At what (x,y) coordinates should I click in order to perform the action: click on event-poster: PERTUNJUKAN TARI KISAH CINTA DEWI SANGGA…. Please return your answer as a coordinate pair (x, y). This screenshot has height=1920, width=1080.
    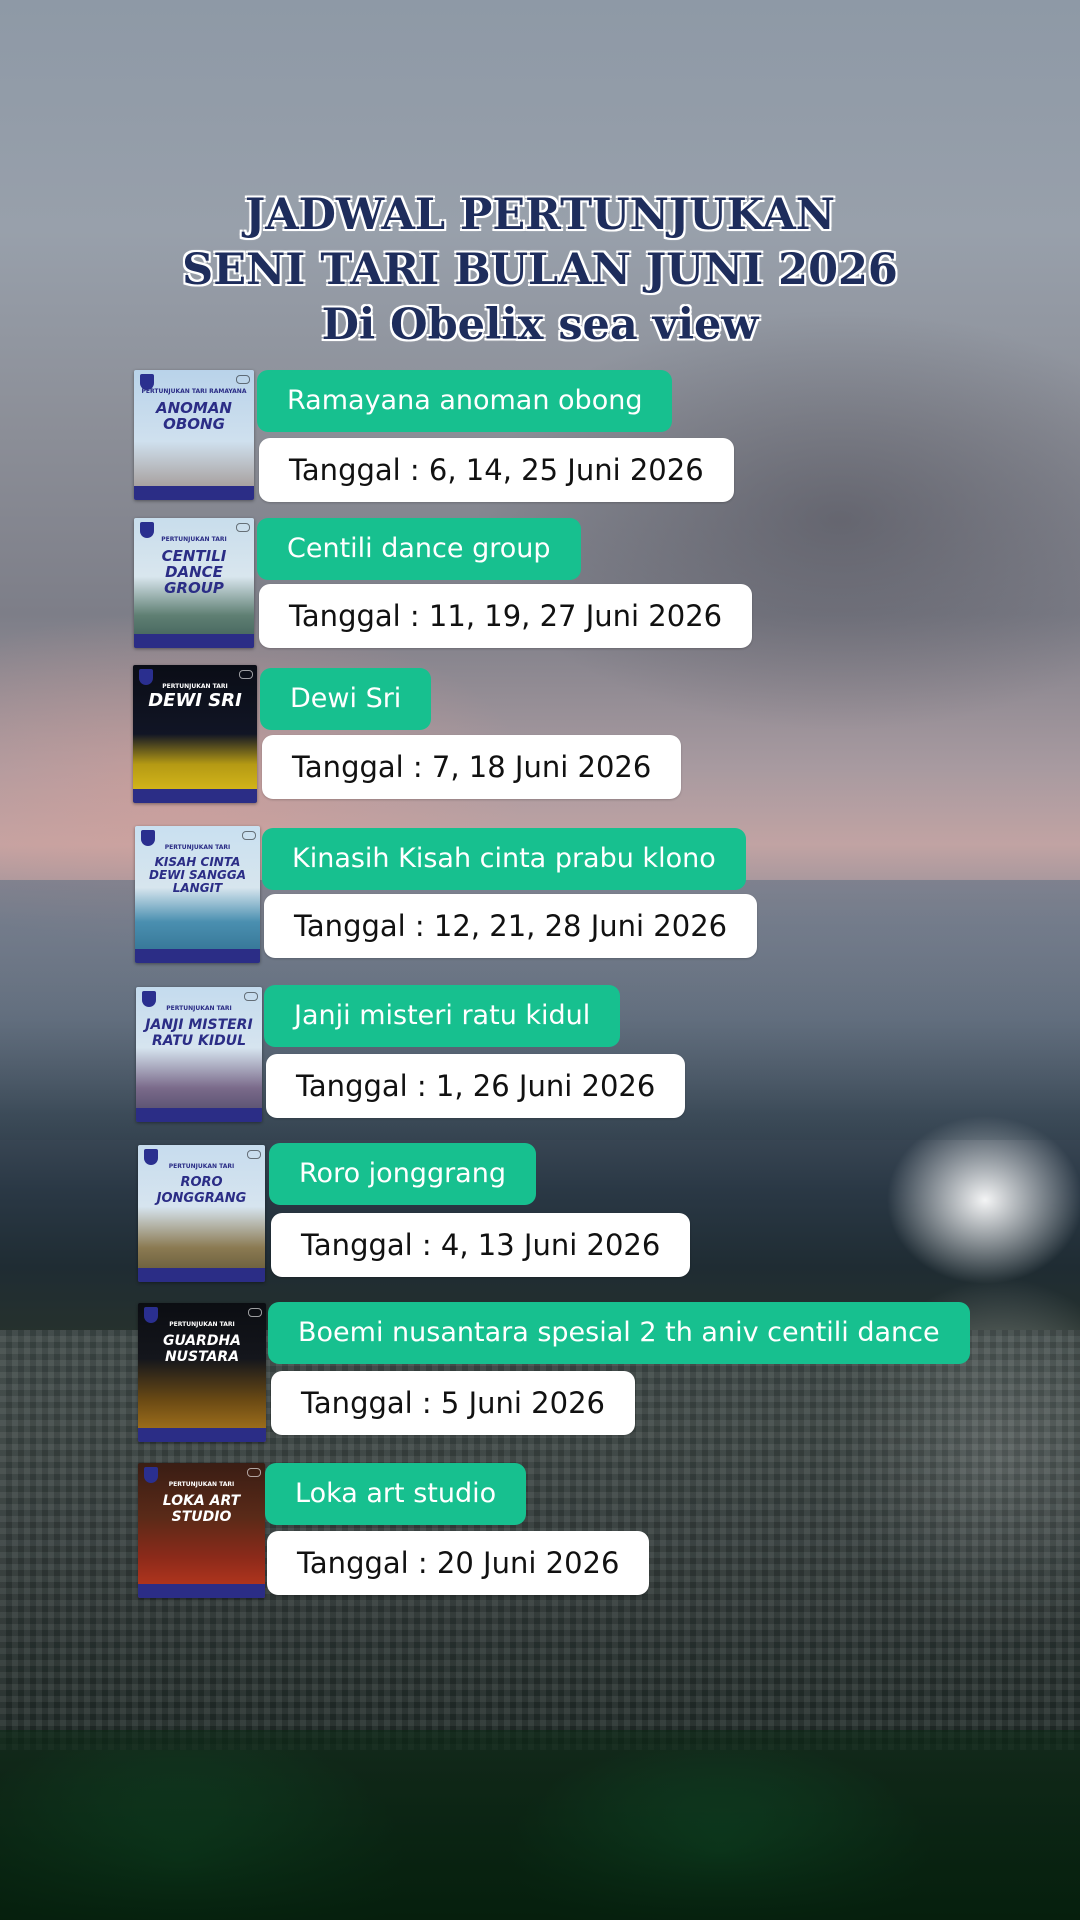
    Looking at the image, I should click on (197, 894).